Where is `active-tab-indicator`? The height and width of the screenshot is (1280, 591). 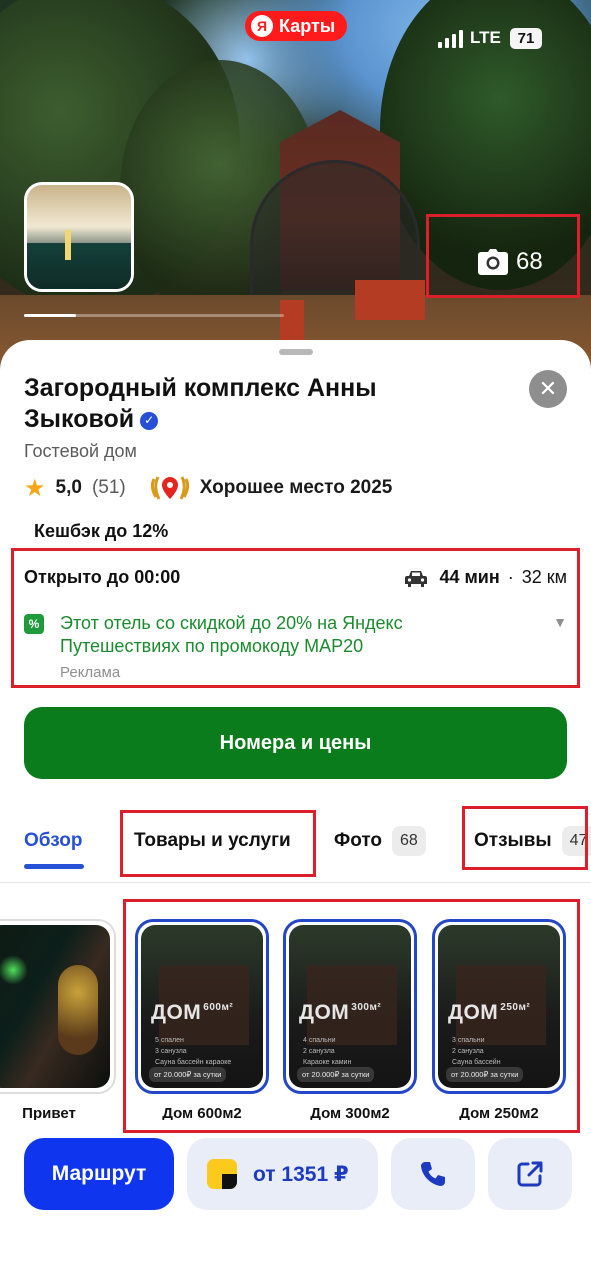
active-tab-indicator is located at coordinates (54, 866).